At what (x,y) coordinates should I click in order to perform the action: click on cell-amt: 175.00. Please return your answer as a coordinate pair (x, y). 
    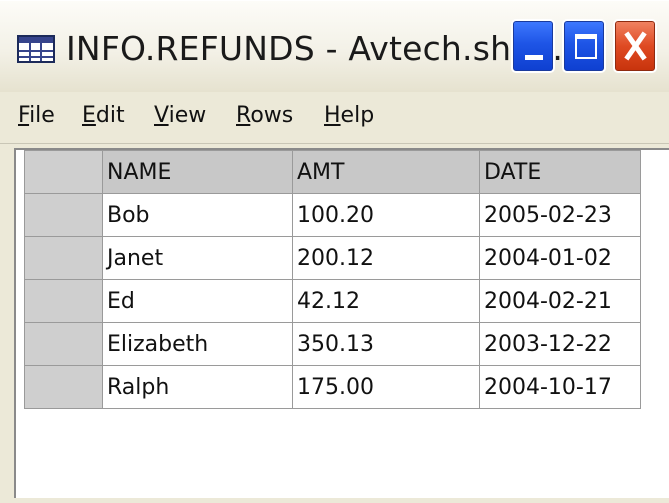
    Looking at the image, I should click on (386, 387).